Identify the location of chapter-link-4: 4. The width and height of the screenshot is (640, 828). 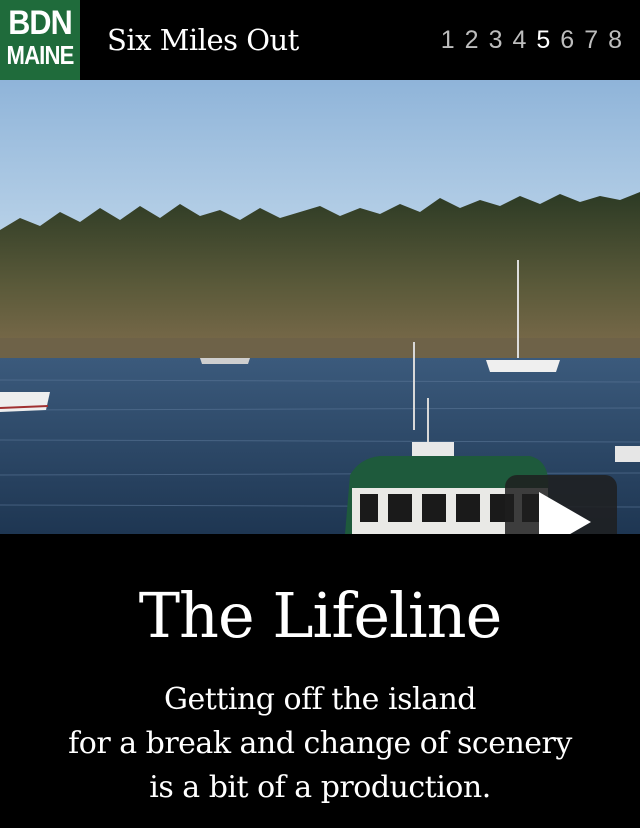
(519, 40).